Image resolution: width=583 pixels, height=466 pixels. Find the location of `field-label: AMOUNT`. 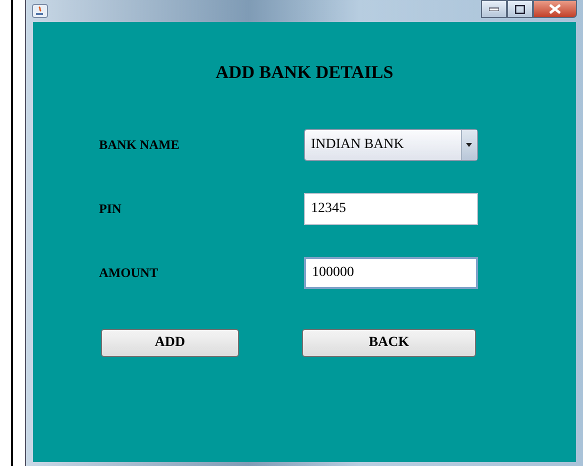

field-label: AMOUNT is located at coordinates (129, 273).